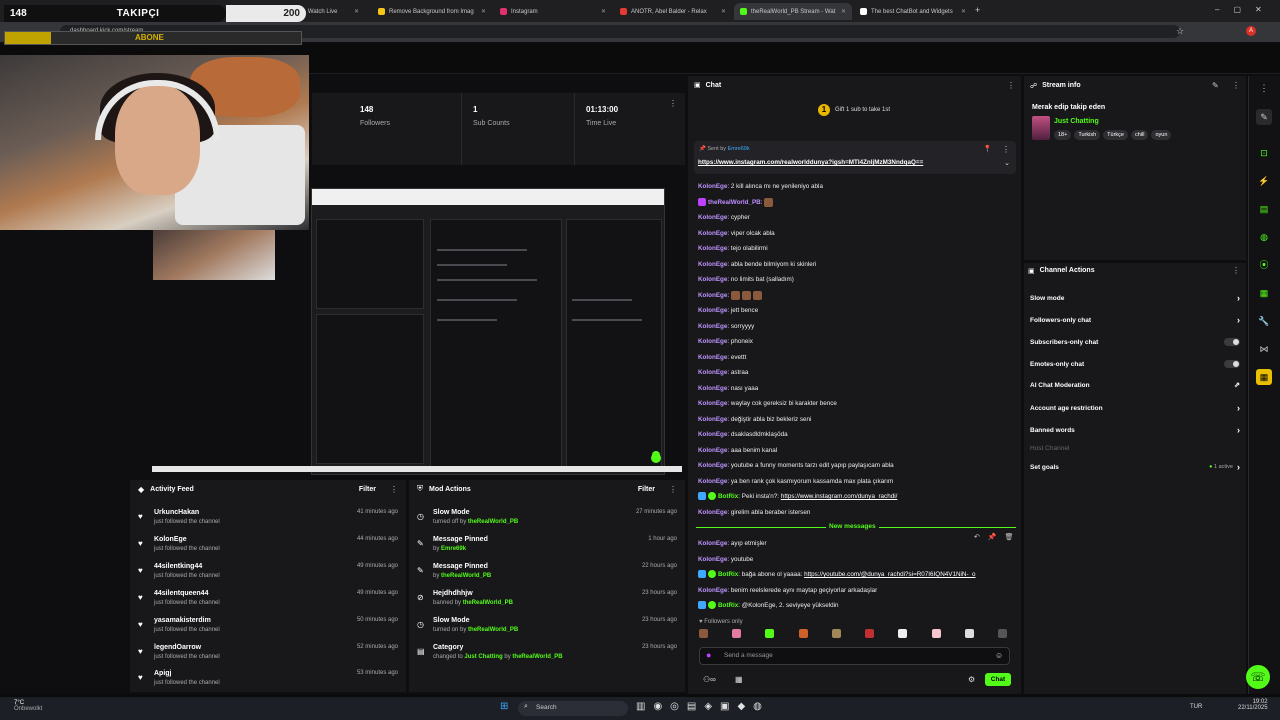 The height and width of the screenshot is (720, 1280). I want to click on share-icon: ⋈, so click(1264, 349).